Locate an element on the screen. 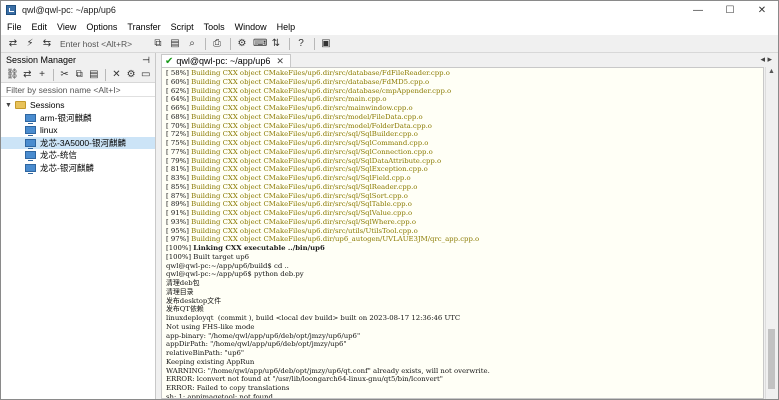 Image resolution: width=779 pixels, height=400 pixels. tab-scroll-icon: ◂ ▸ is located at coordinates (766, 59).